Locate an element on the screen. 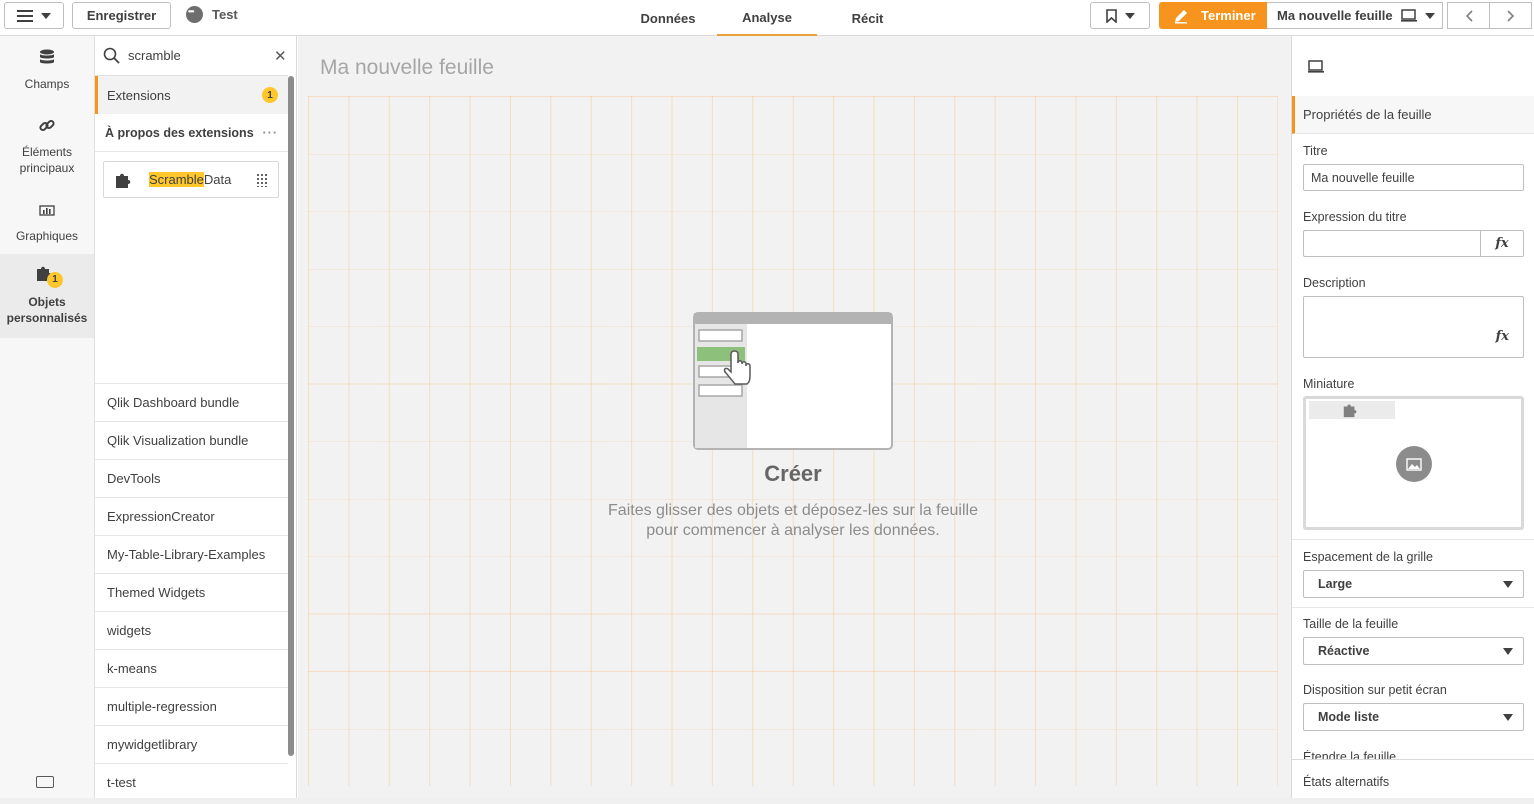  description-expression-button: fx is located at coordinates (1502, 336).